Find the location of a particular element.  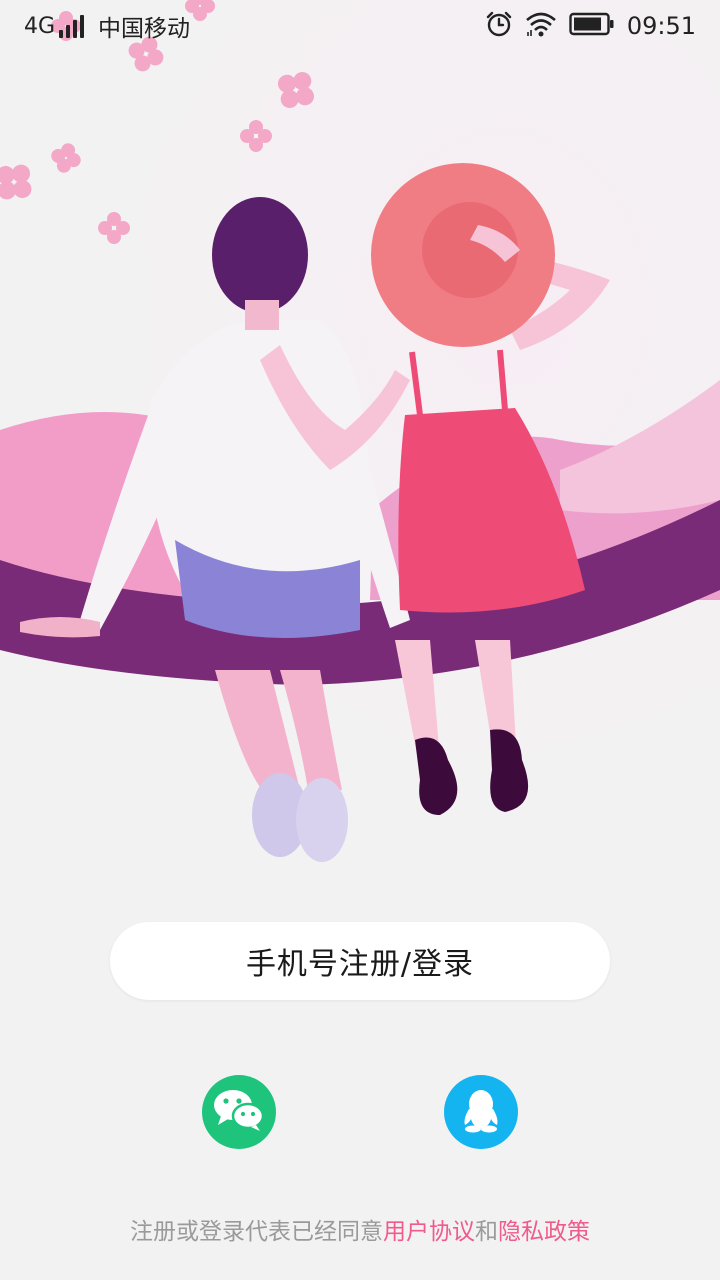

qq-icon is located at coordinates (481, 1112).